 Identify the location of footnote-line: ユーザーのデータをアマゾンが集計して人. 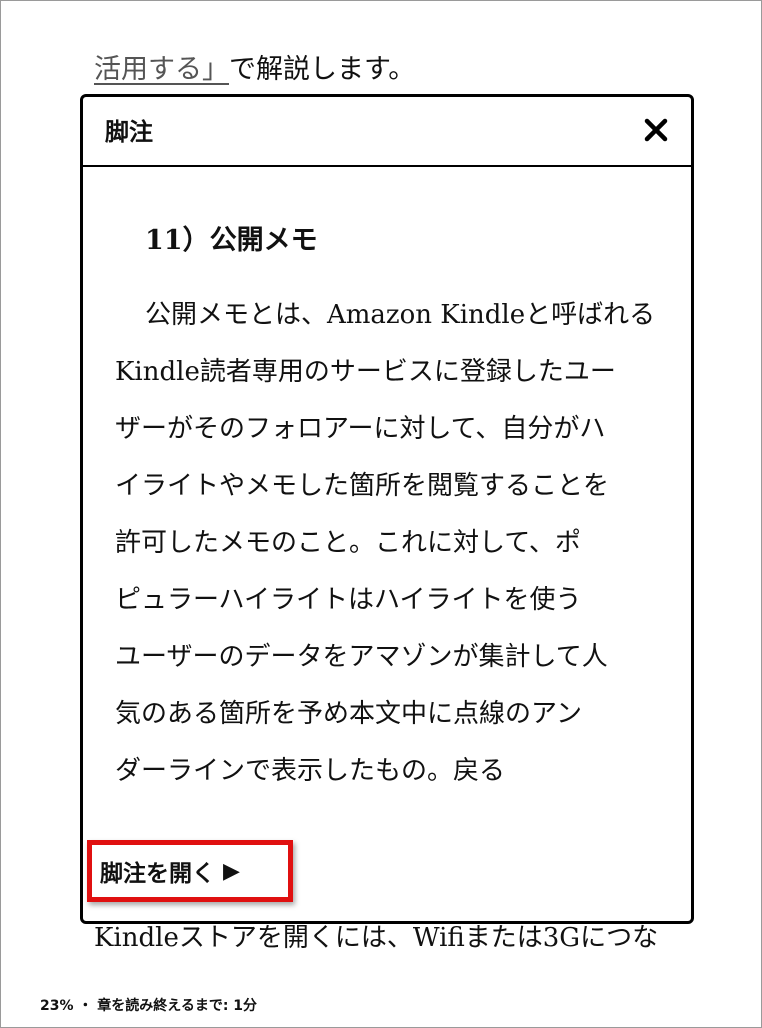
(361, 657).